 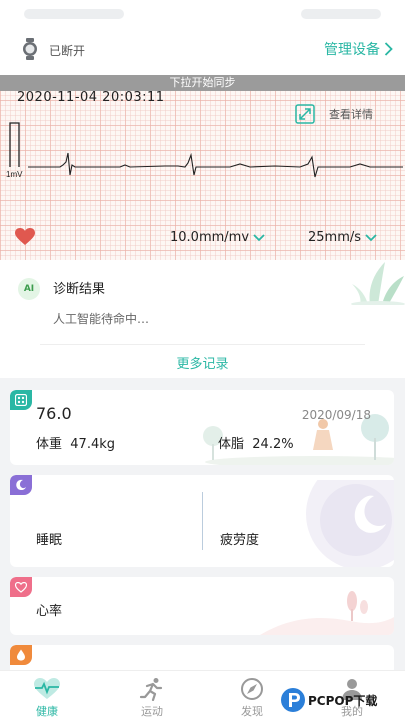 I want to click on fatigue-label: 疲劳度, so click(x=240, y=540).